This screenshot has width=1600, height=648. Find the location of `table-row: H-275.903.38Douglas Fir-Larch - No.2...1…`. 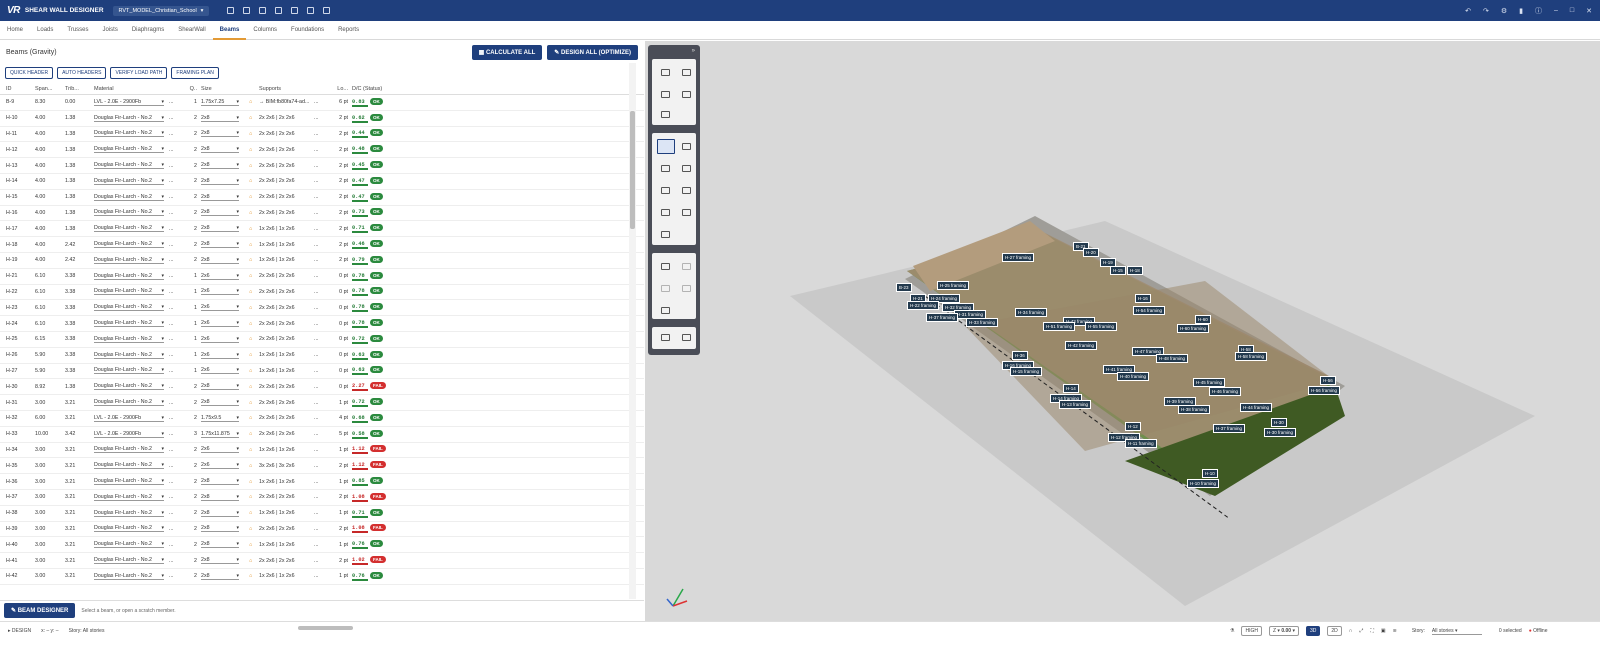

table-row: H-275.903.38Douglas Fir-Larch - No.2...1… is located at coordinates (322, 372).